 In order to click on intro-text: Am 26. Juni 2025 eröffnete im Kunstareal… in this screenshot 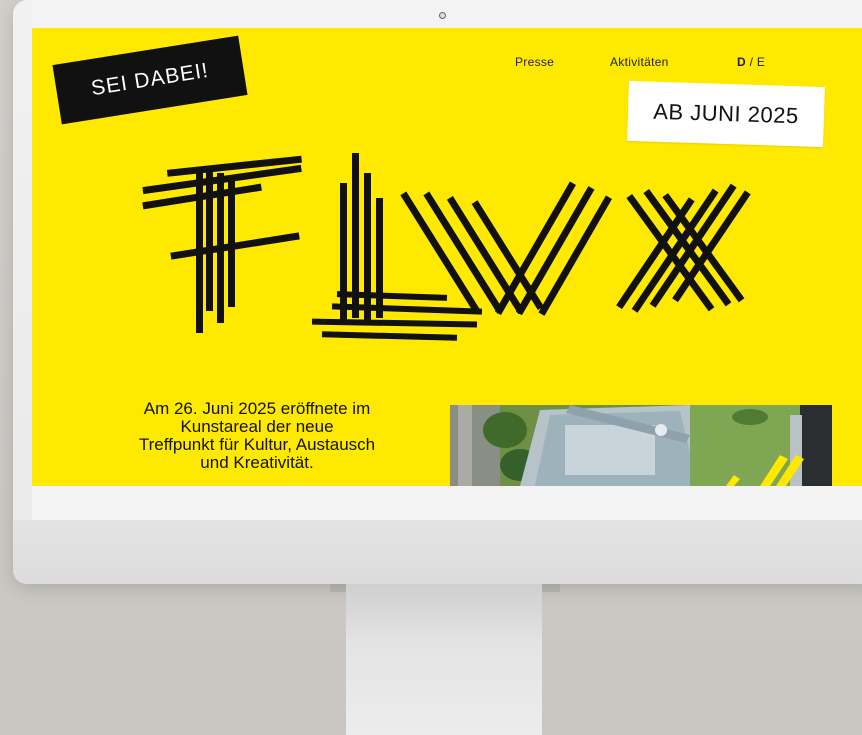, I will do `click(257, 436)`.